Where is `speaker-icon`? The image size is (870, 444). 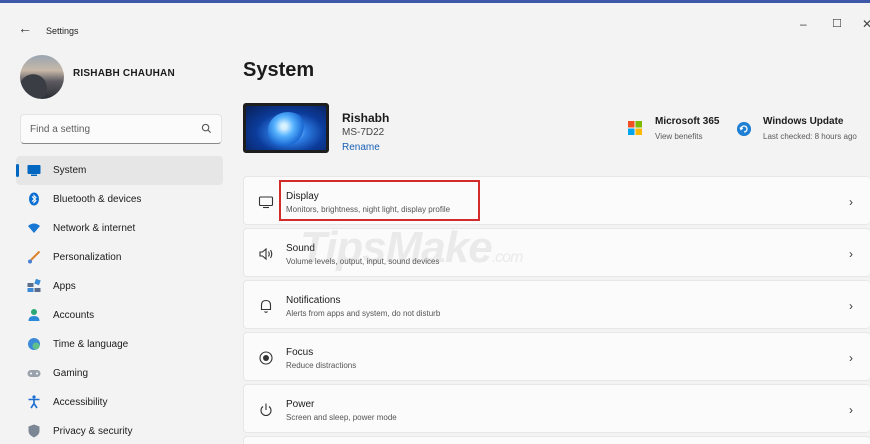
speaker-icon is located at coordinates (266, 254).